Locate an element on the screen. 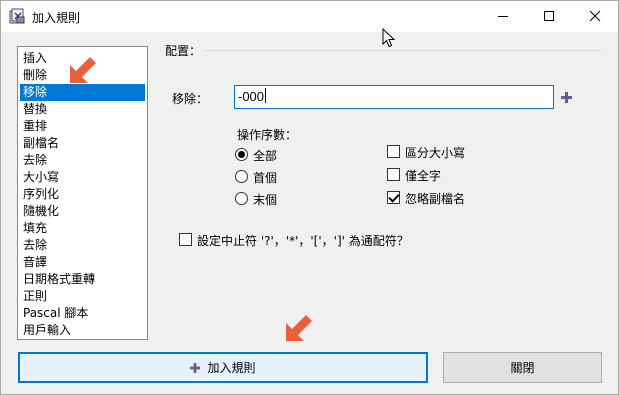  close-button-label: 關閉 is located at coordinates (522, 368).